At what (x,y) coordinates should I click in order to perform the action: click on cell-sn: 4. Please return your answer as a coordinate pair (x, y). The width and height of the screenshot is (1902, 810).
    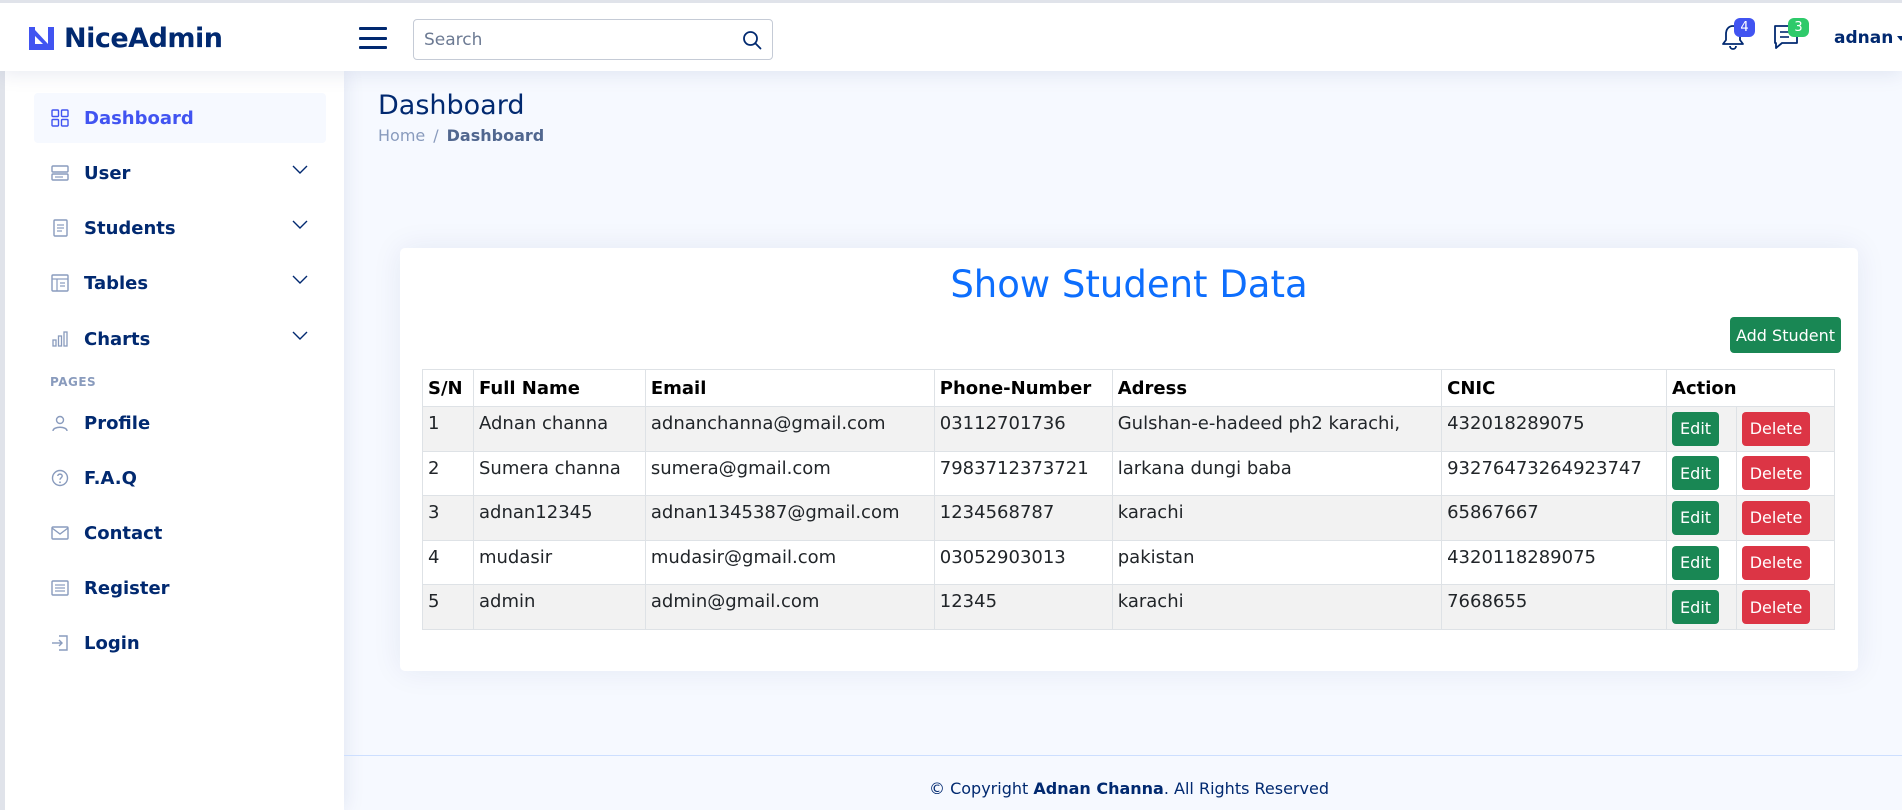
    Looking at the image, I should click on (448, 562).